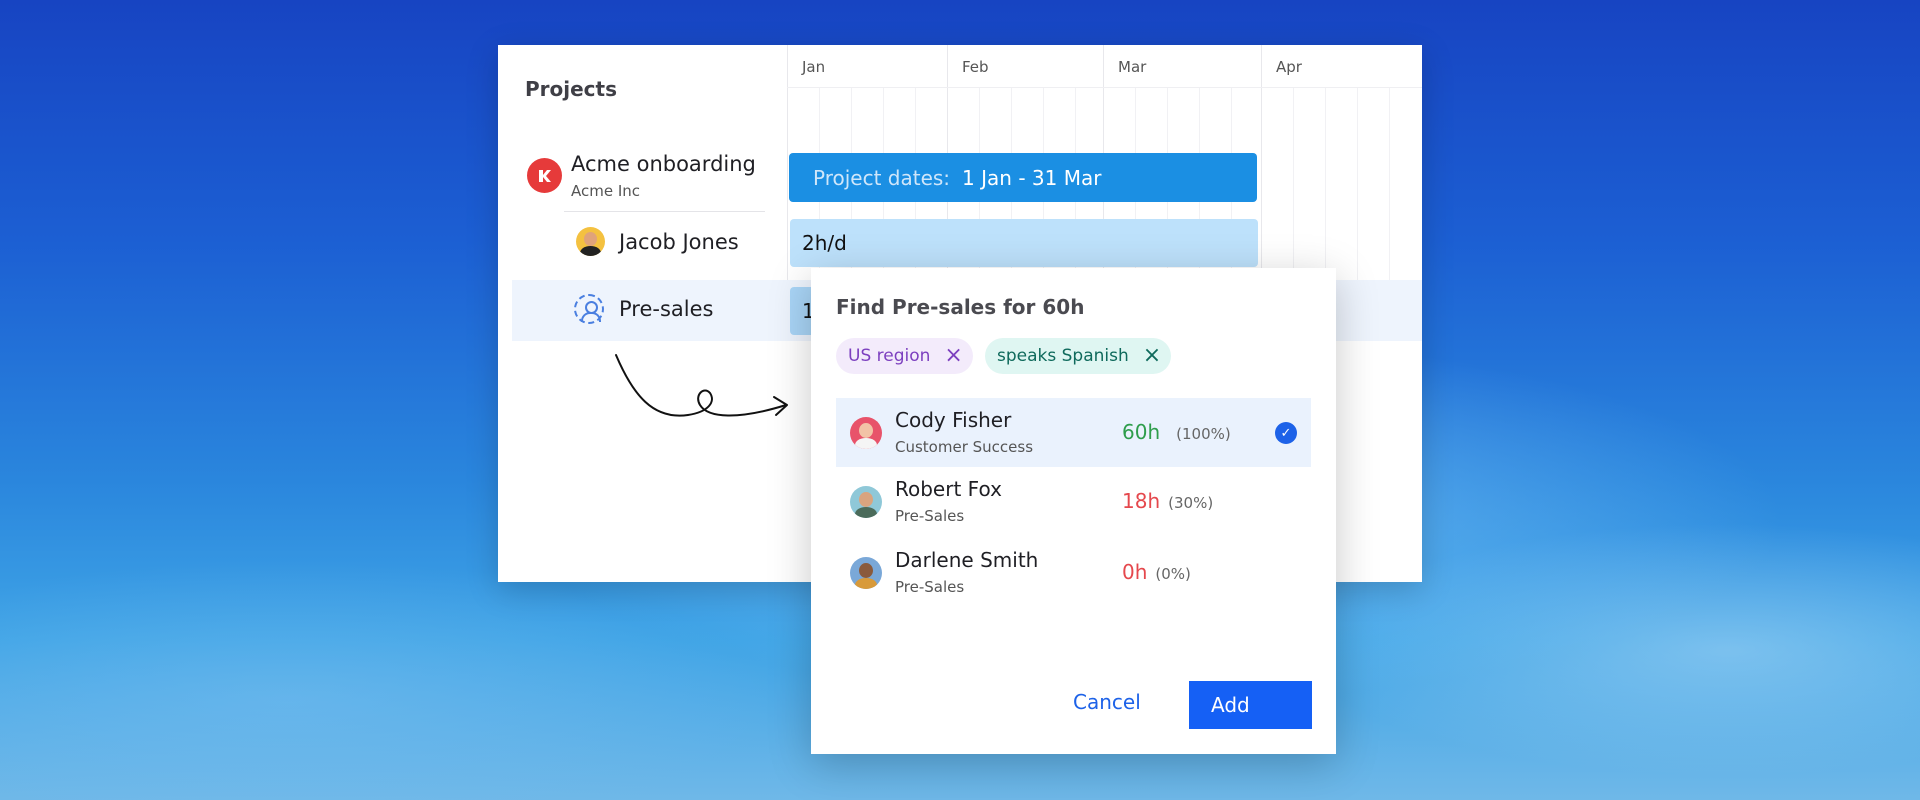 Image resolution: width=1920 pixels, height=800 pixels. I want to click on project-name: Acme onboarding, so click(663, 164).